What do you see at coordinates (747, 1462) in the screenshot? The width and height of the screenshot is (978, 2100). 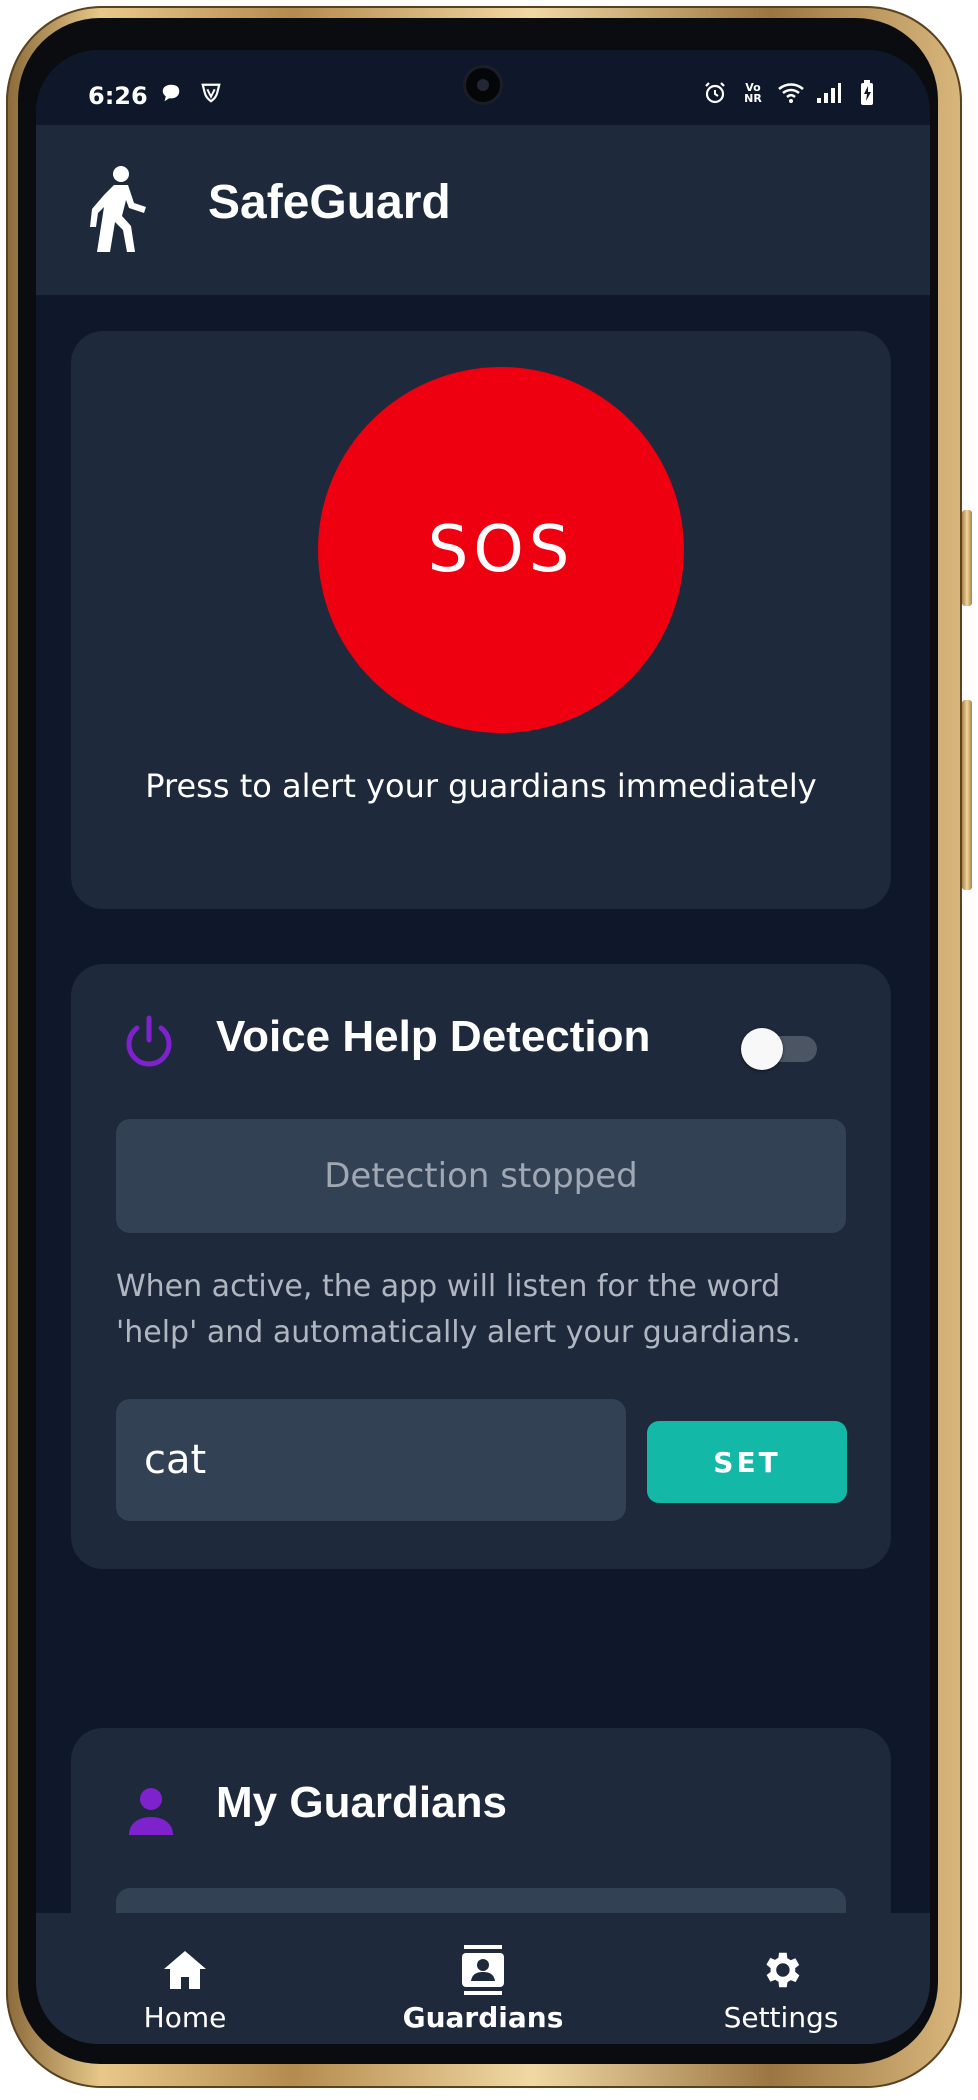 I see `set-keyword-button: SET` at bounding box center [747, 1462].